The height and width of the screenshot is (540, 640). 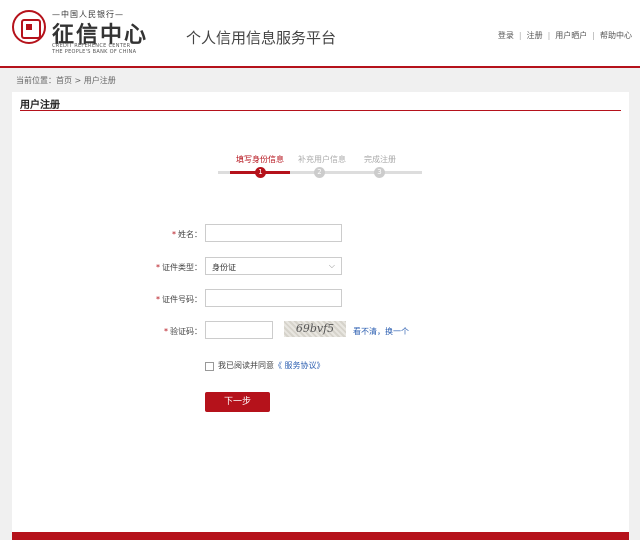 I want to click on top-nav: 登录 | 注册 | 用户晒户 | 帮助中心, so click(x=564, y=35).